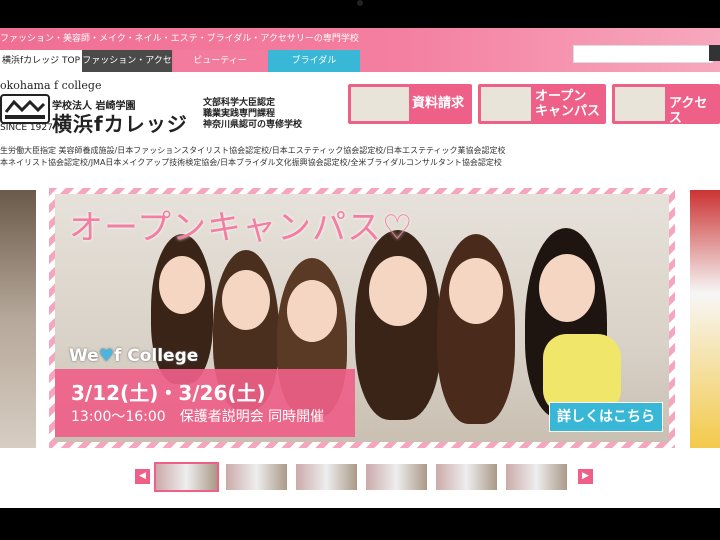  What do you see at coordinates (84, 356) in the screenshot?
I see `we-text: We` at bounding box center [84, 356].